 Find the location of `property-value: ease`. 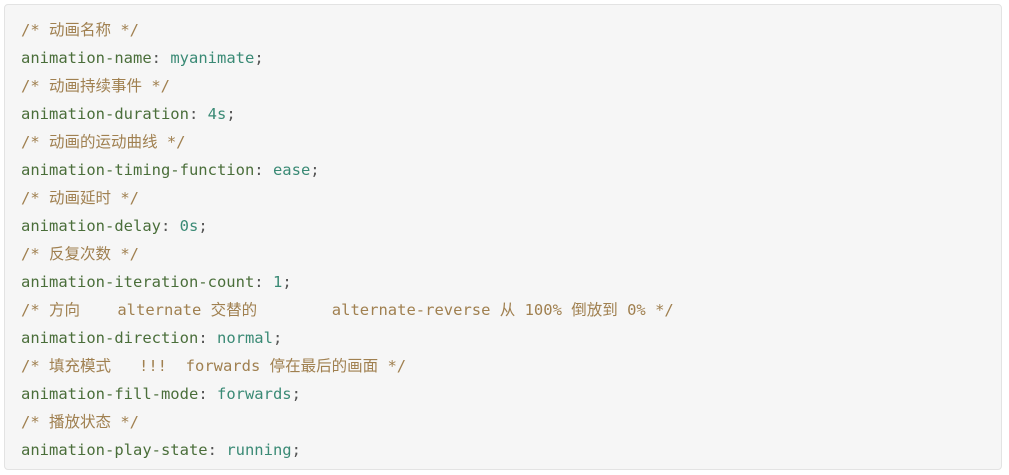

property-value: ease is located at coordinates (291, 170).